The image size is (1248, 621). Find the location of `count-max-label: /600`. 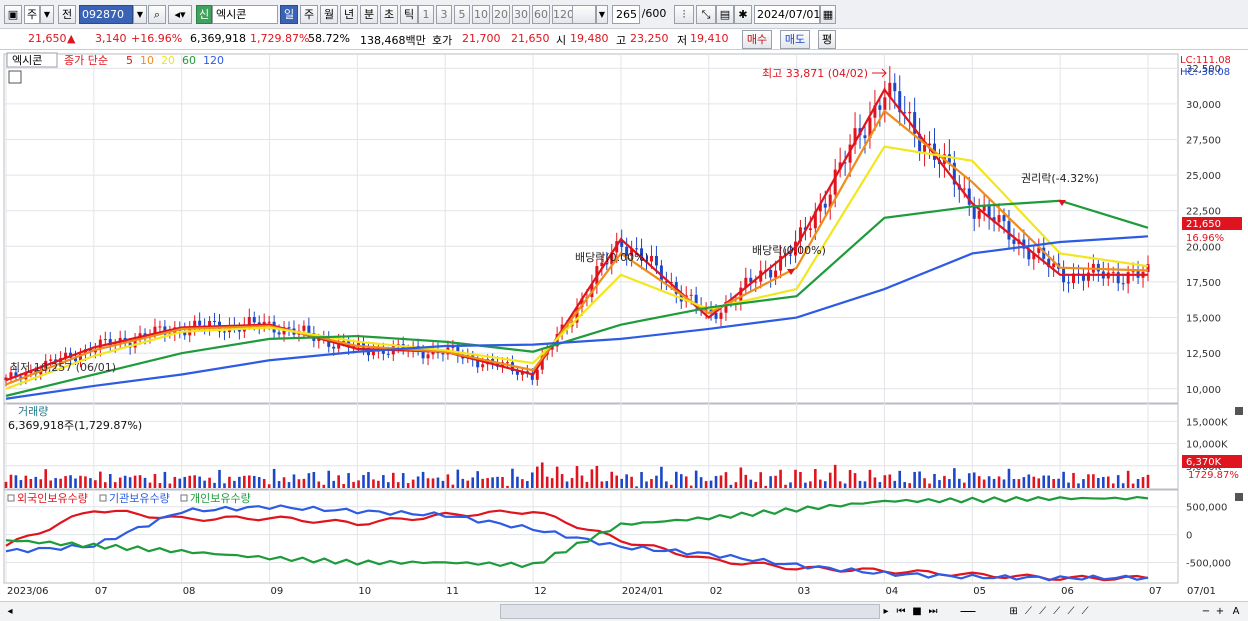

count-max-label: /600 is located at coordinates (654, 13).